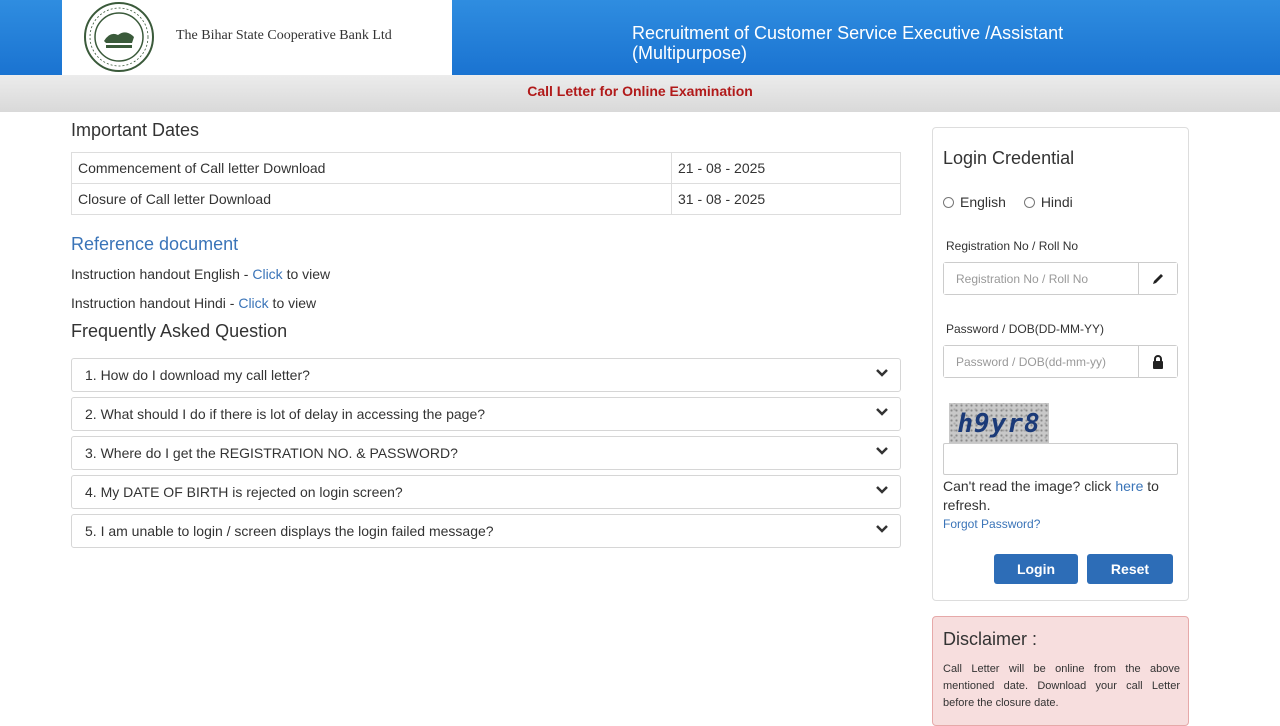 Image resolution: width=1280 pixels, height=726 pixels. What do you see at coordinates (948, 202) in the screenshot?
I see `radio-english` at bounding box center [948, 202].